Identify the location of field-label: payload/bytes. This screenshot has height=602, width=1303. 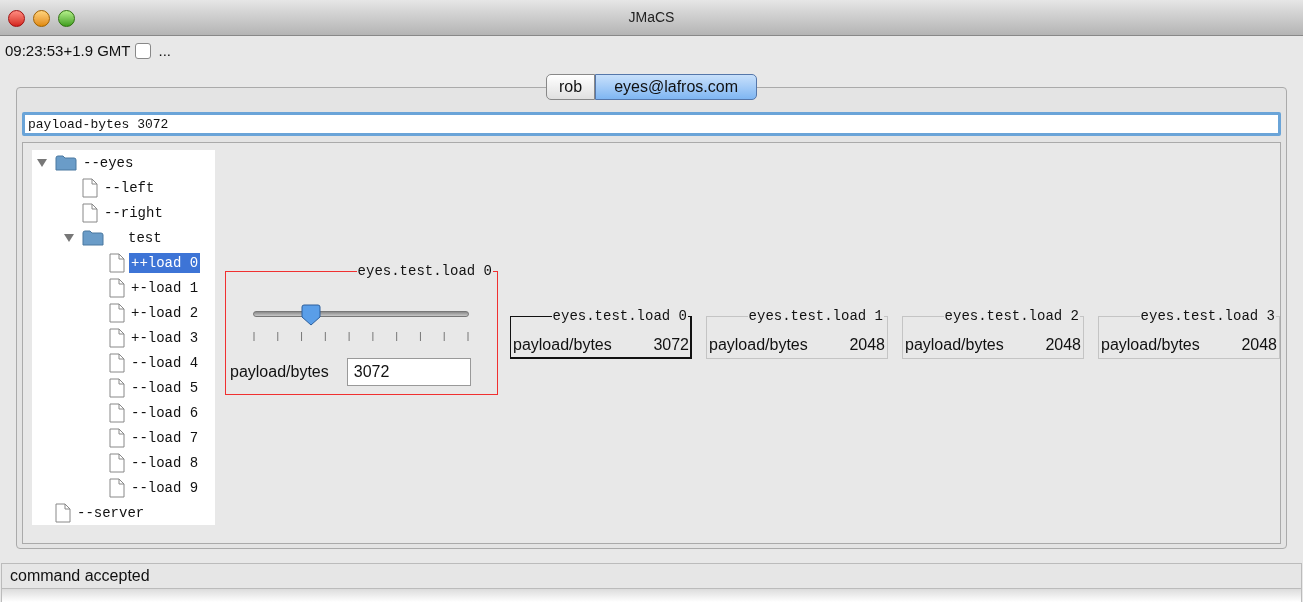
(279, 372).